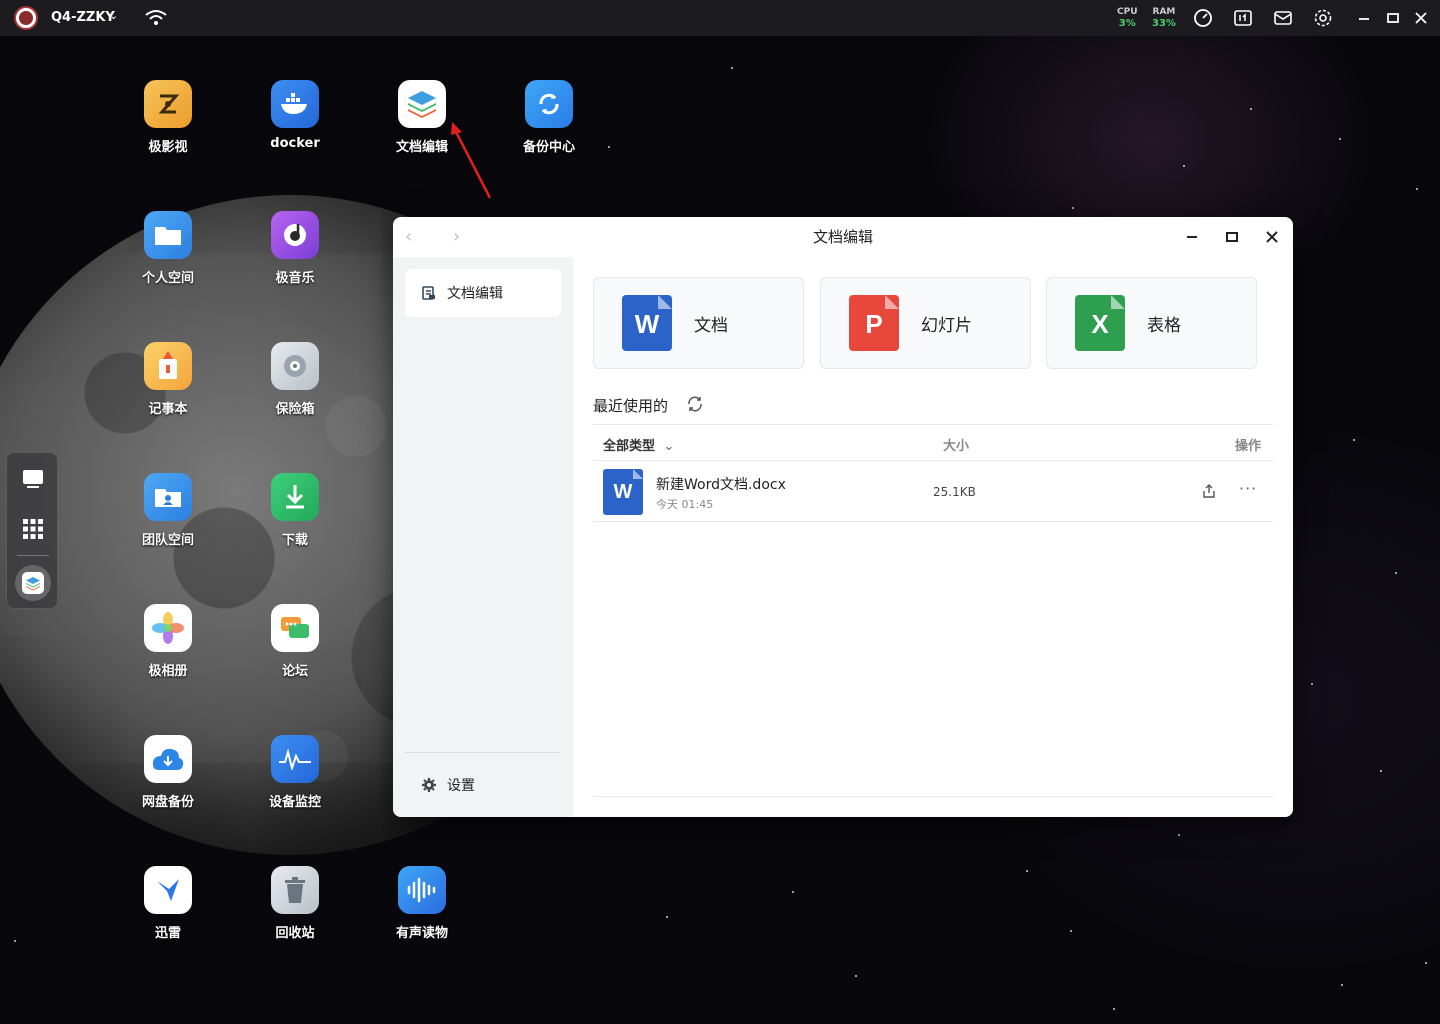 The image size is (1440, 1024). Describe the element at coordinates (695, 404) in the screenshot. I see `refresh-icon` at that location.